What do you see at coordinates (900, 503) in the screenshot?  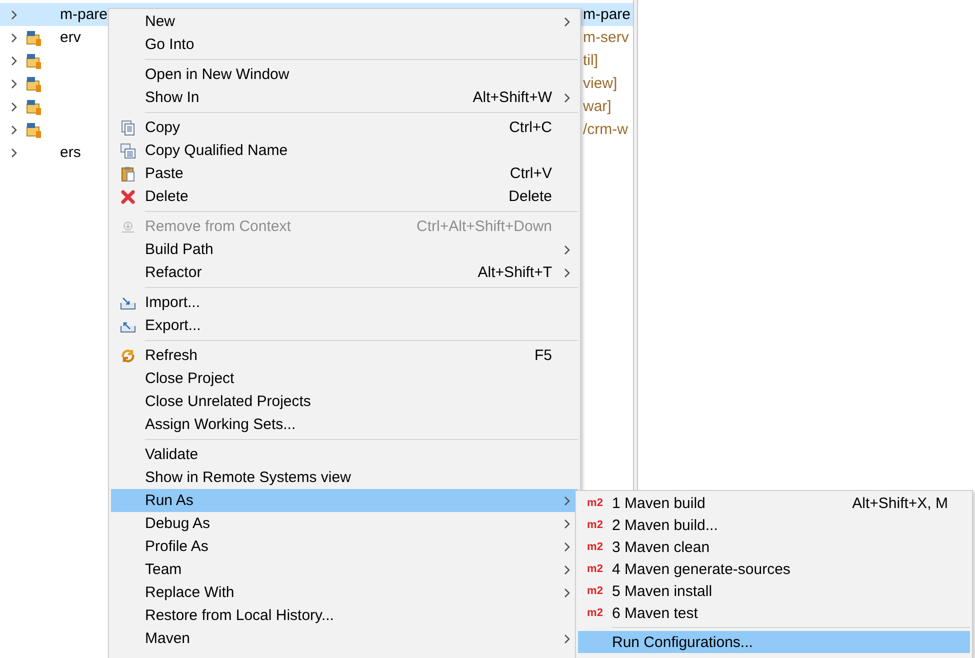 I see `shortcut-label: Alt+Shift+X, M` at bounding box center [900, 503].